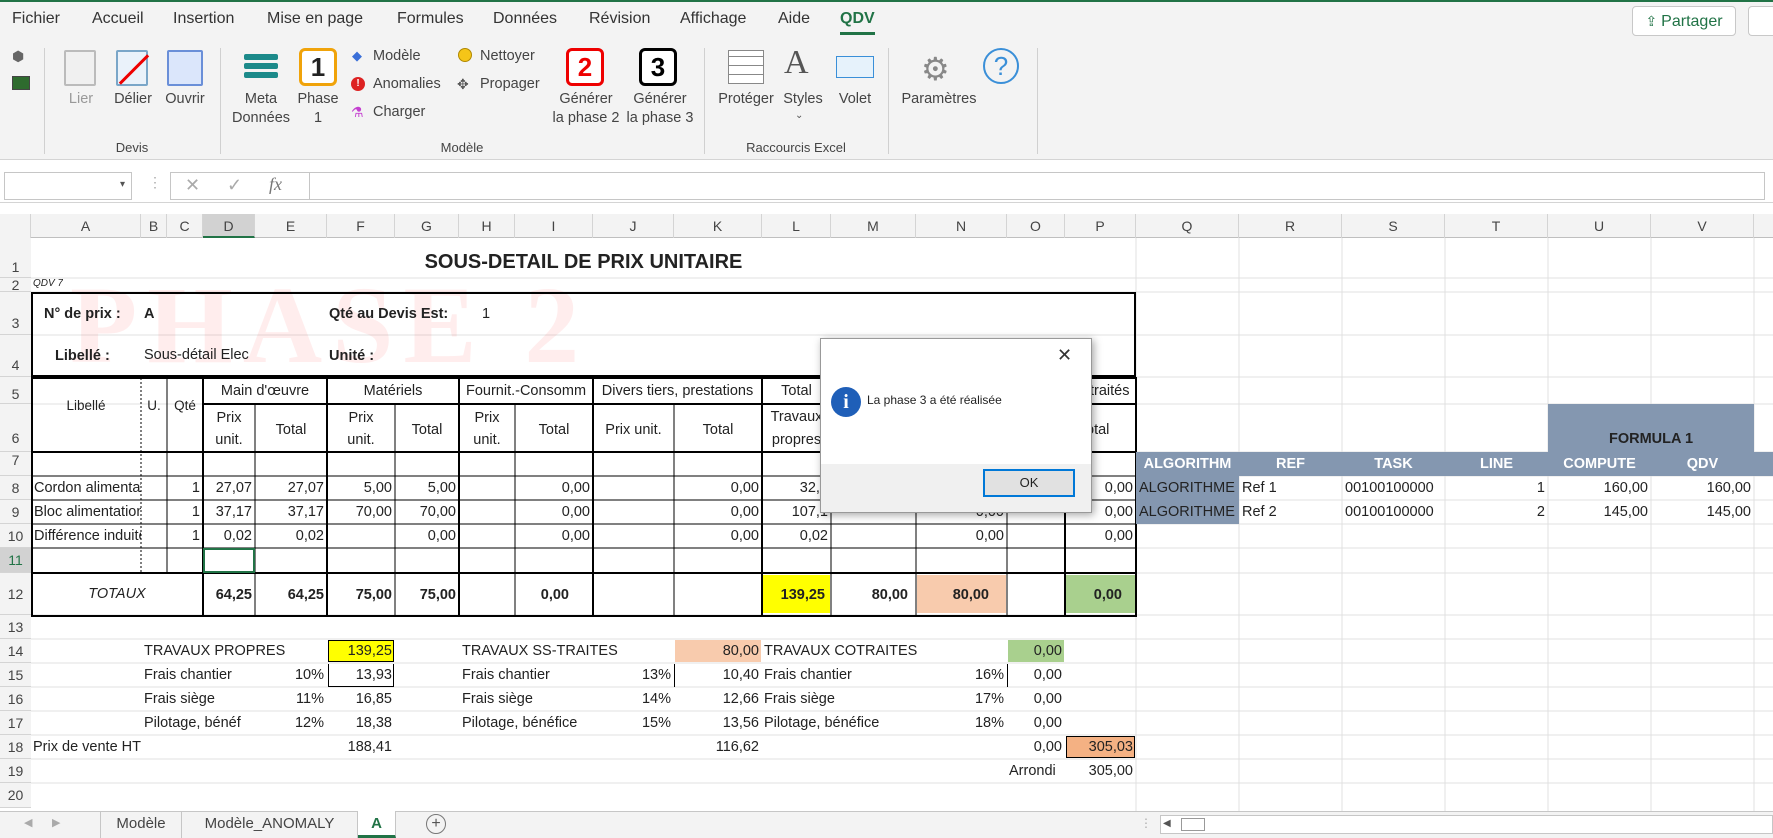 The width and height of the screenshot is (1773, 838). Describe the element at coordinates (718, 226) in the screenshot. I see `col-header-k: K` at that location.